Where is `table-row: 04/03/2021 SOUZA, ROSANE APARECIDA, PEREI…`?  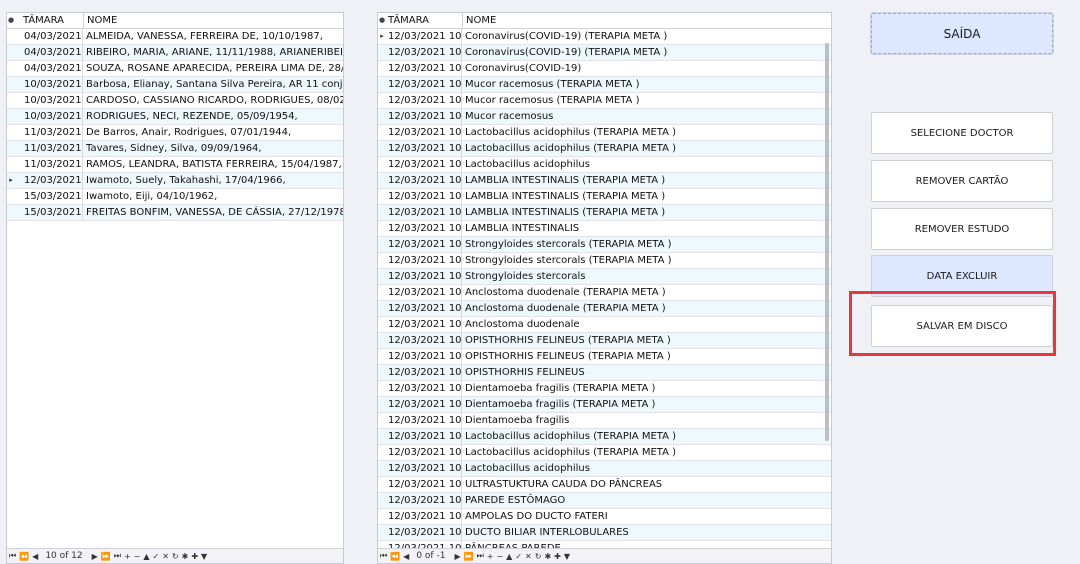 table-row: 04/03/2021 SOUZA, ROSANE APARECIDA, PEREI… is located at coordinates (175, 69).